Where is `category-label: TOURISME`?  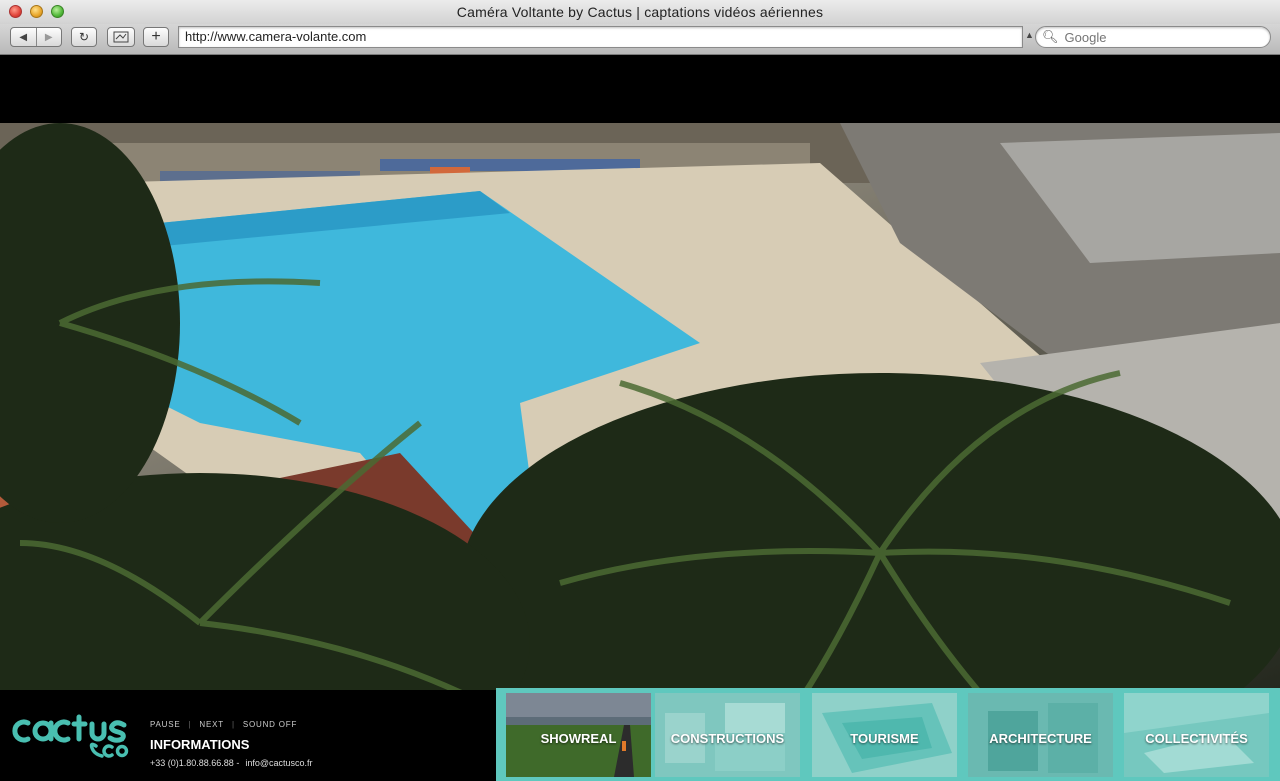
category-label: TOURISME is located at coordinates (884, 738).